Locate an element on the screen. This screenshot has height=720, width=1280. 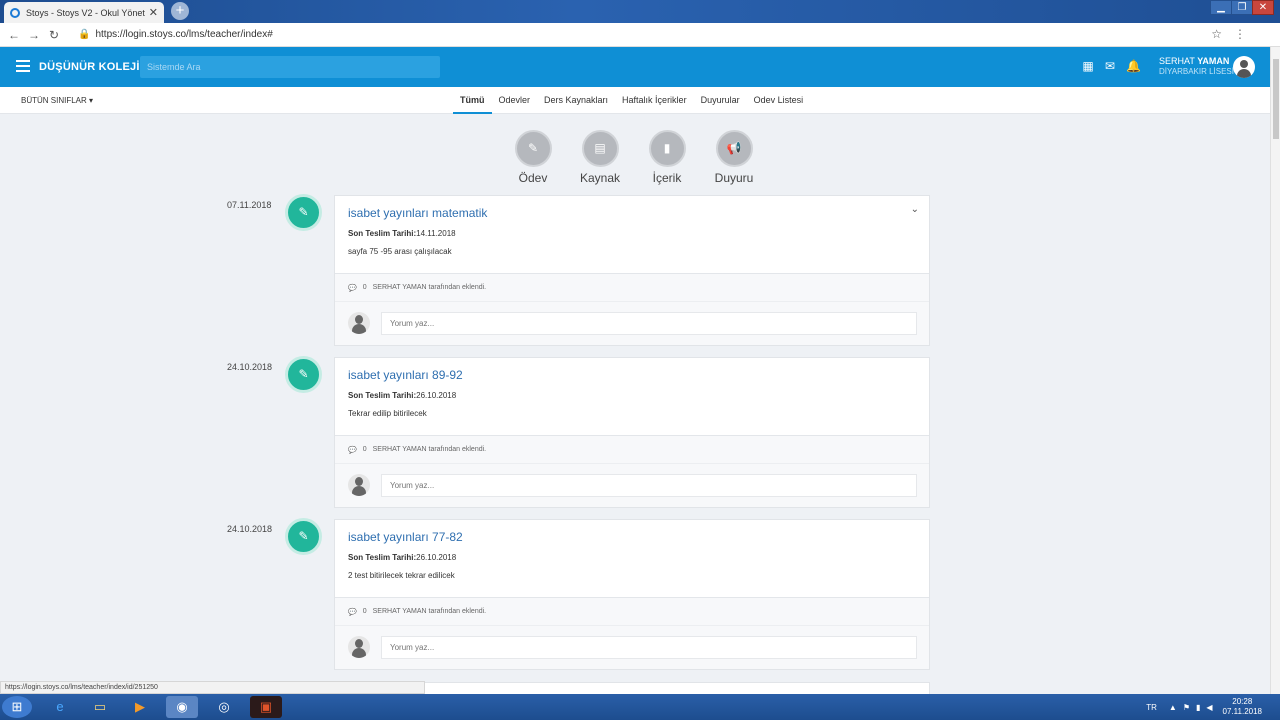
forward-icon: → is located at coordinates (34, 35).